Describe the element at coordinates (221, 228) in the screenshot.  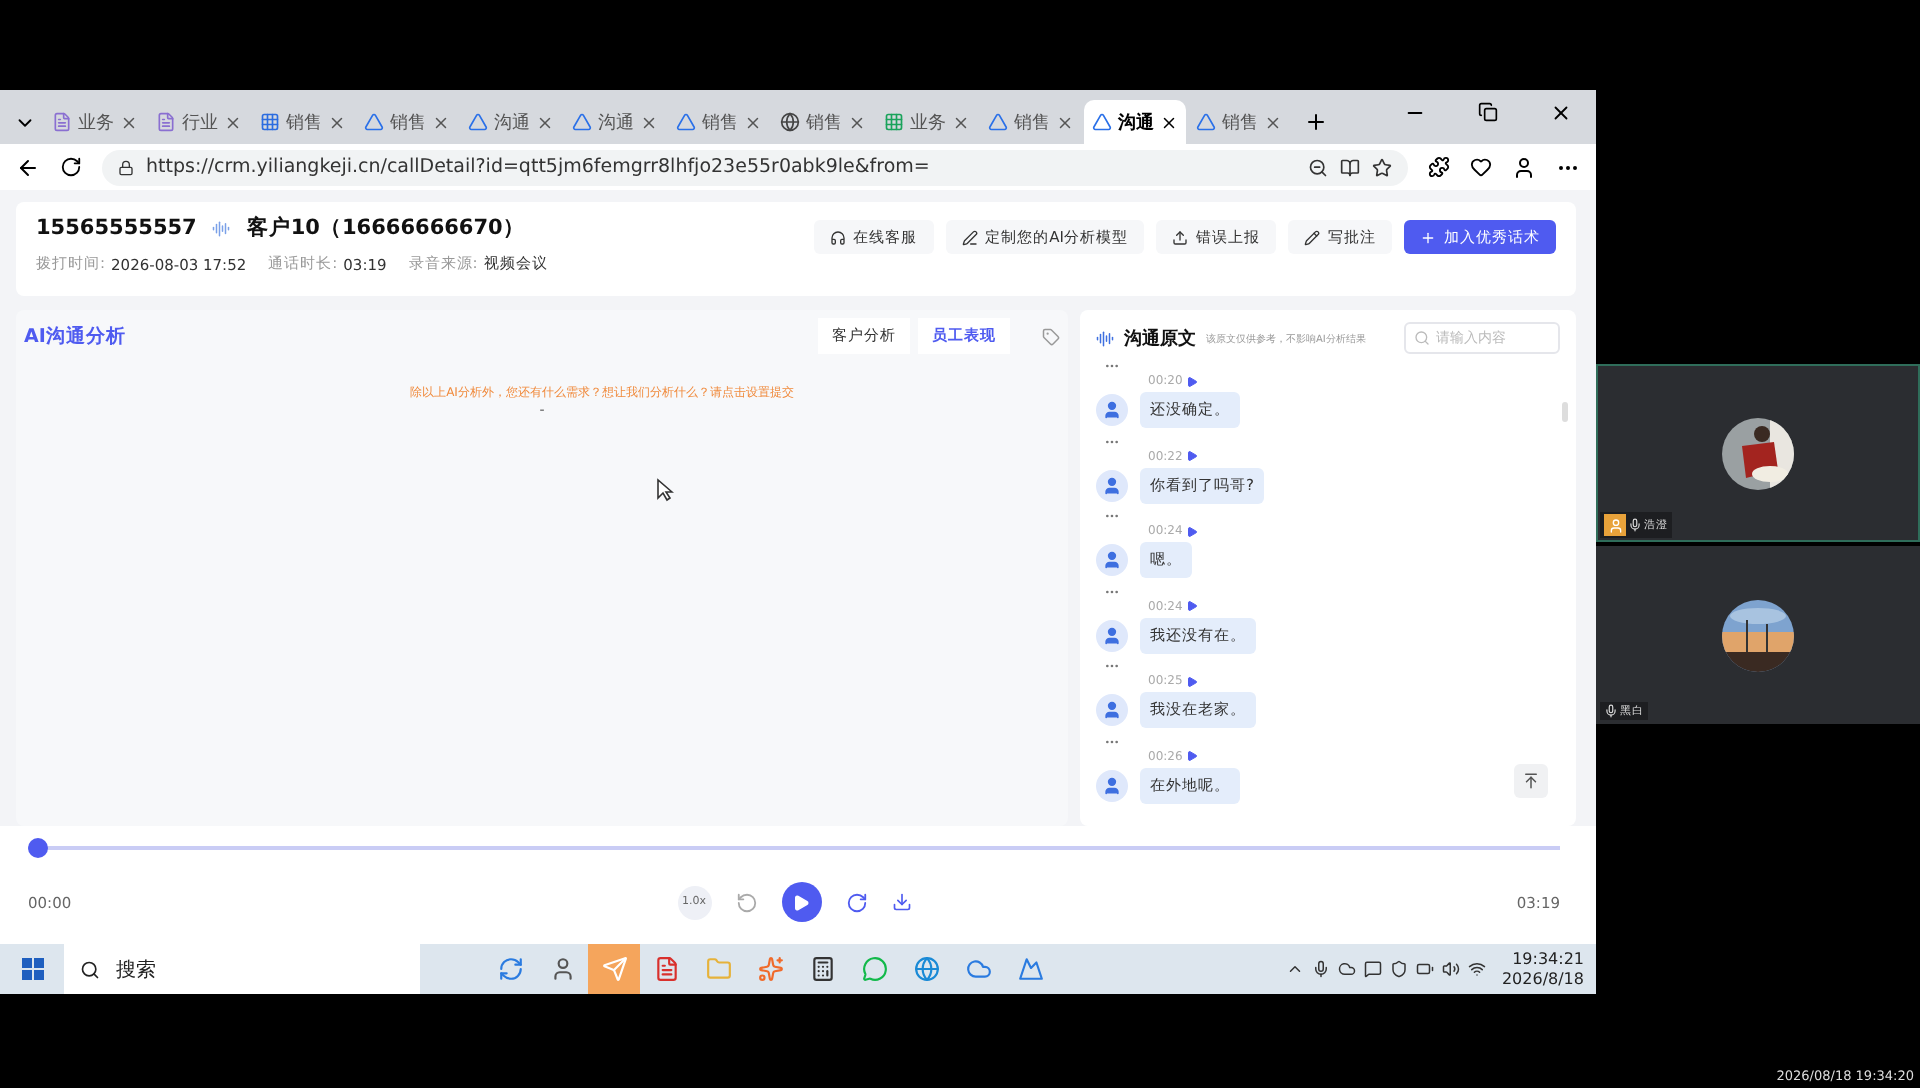
I see `audio-icon` at that location.